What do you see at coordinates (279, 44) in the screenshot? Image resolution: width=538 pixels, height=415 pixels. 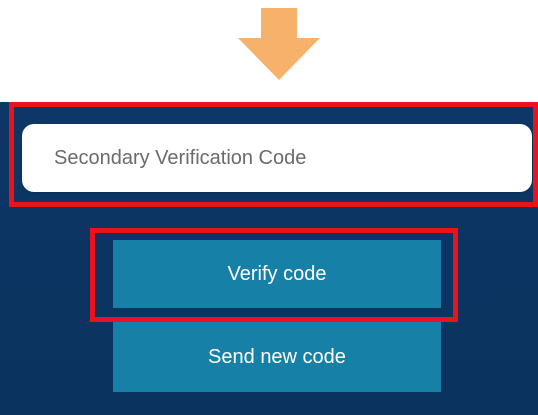 I see `arrow-down-icon` at bounding box center [279, 44].